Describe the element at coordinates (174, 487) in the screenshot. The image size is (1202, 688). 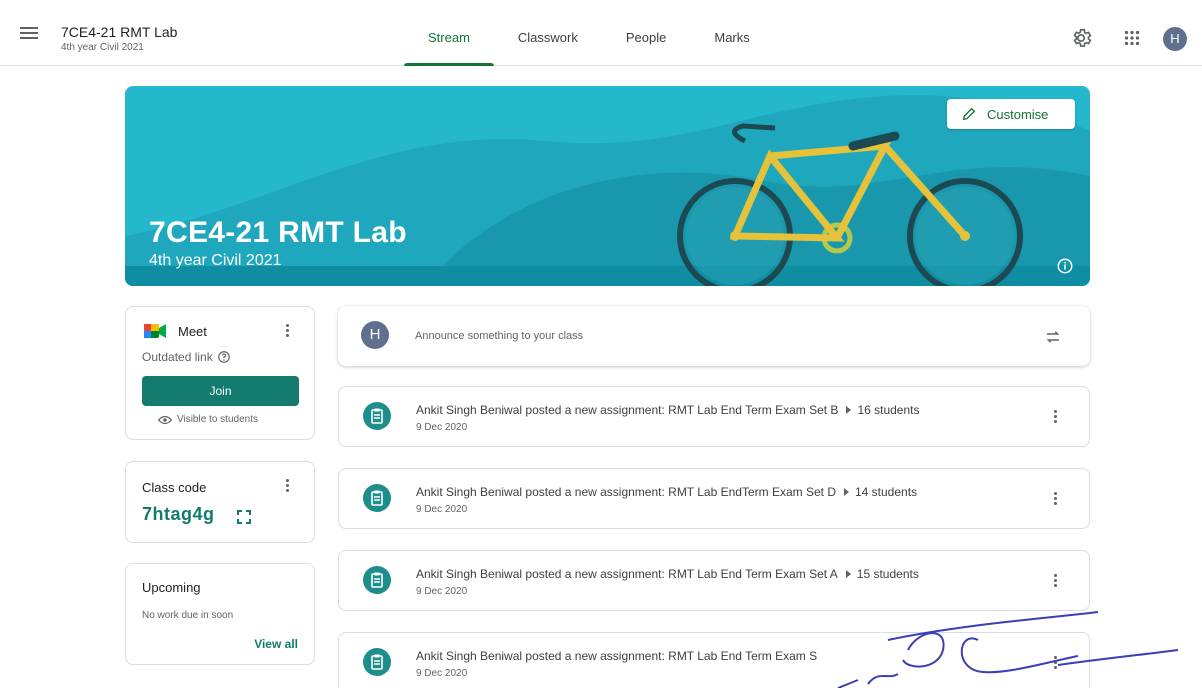
I see `class-code-label: Class code` at that location.